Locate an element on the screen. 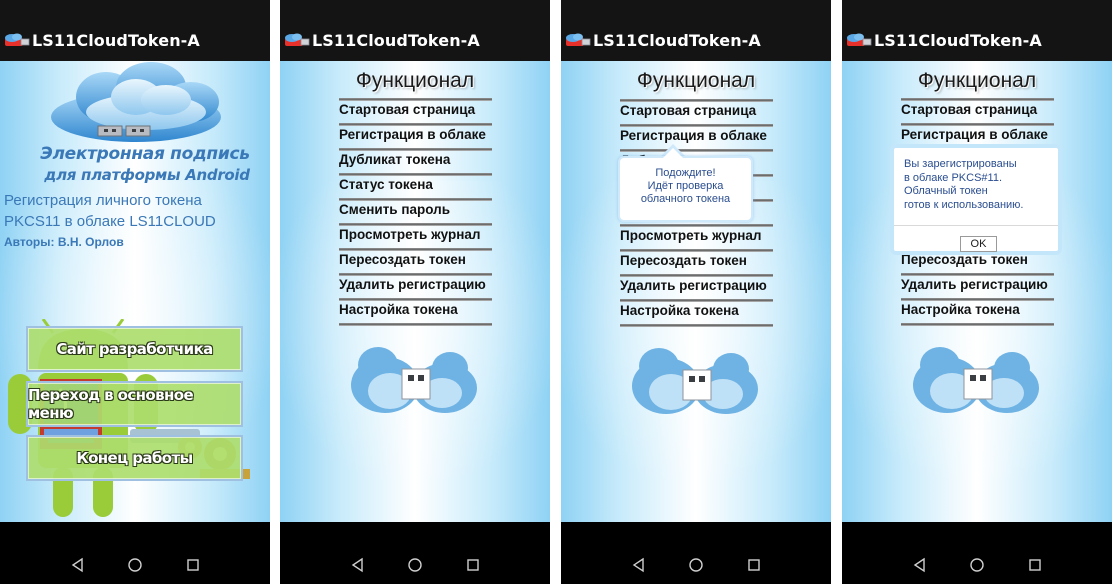 The width and height of the screenshot is (1114, 584). dialog-line-1: Вы зарегистрированы is located at coordinates (960, 164).